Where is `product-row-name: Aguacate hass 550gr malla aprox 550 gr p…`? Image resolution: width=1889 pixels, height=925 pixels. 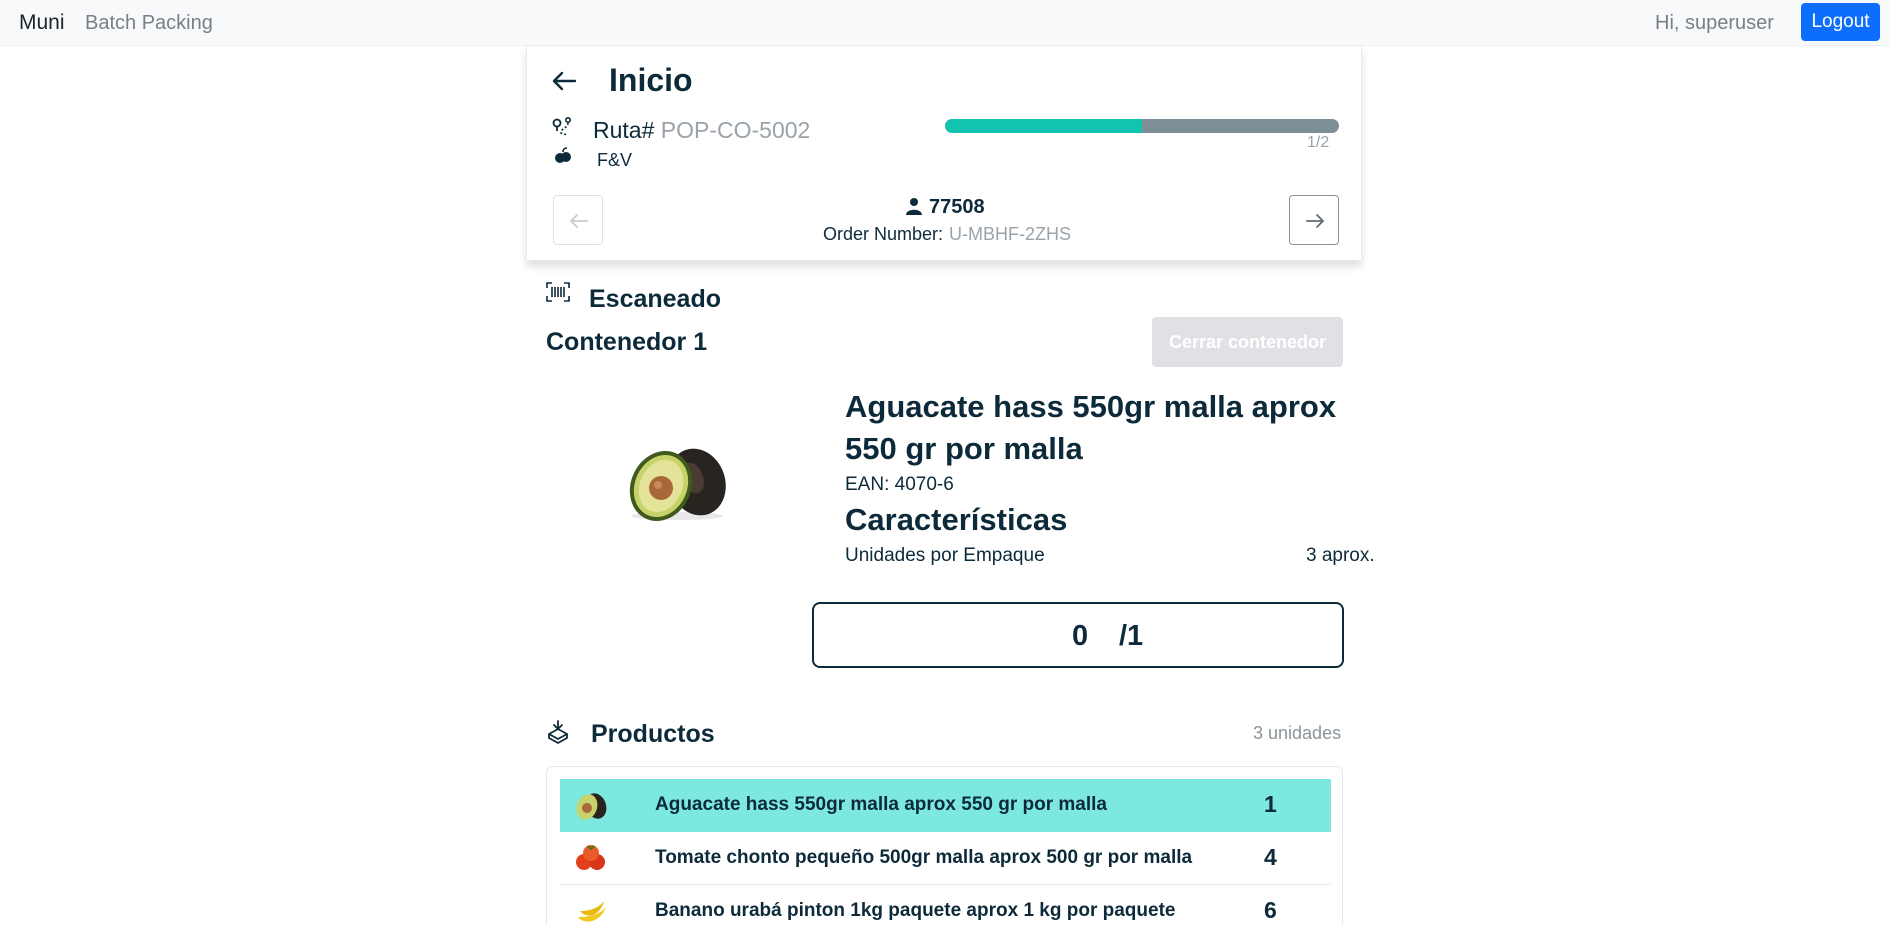 product-row-name: Aguacate hass 550gr malla aprox 550 gr p… is located at coordinates (881, 804).